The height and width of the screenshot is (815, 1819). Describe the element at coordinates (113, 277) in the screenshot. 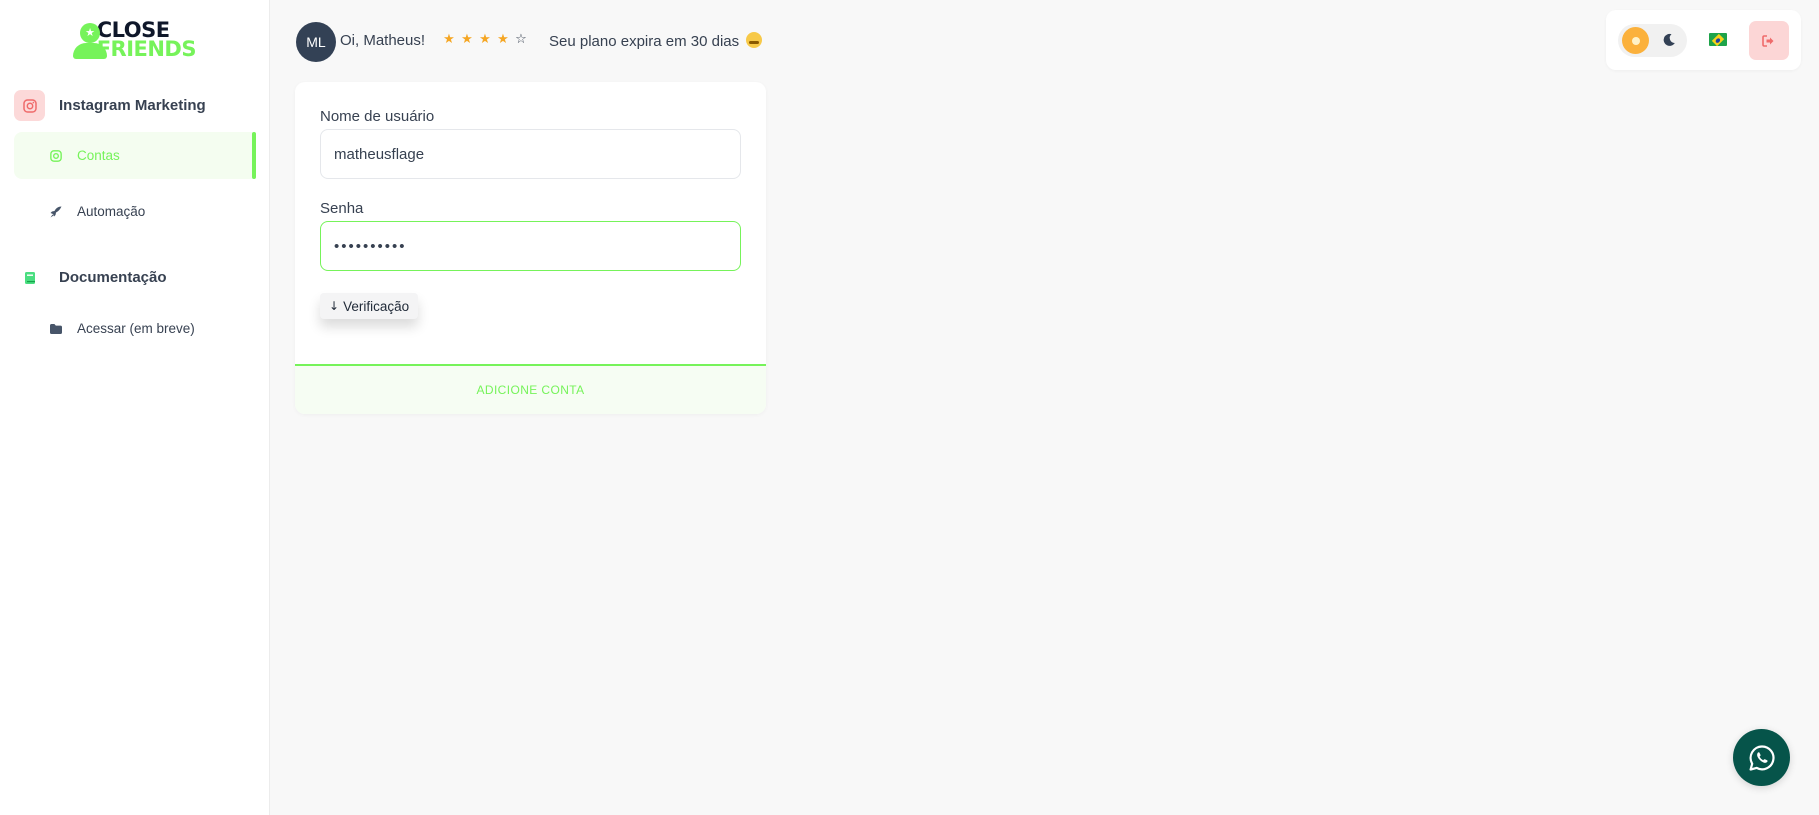

I see `section-label: Documentação` at that location.